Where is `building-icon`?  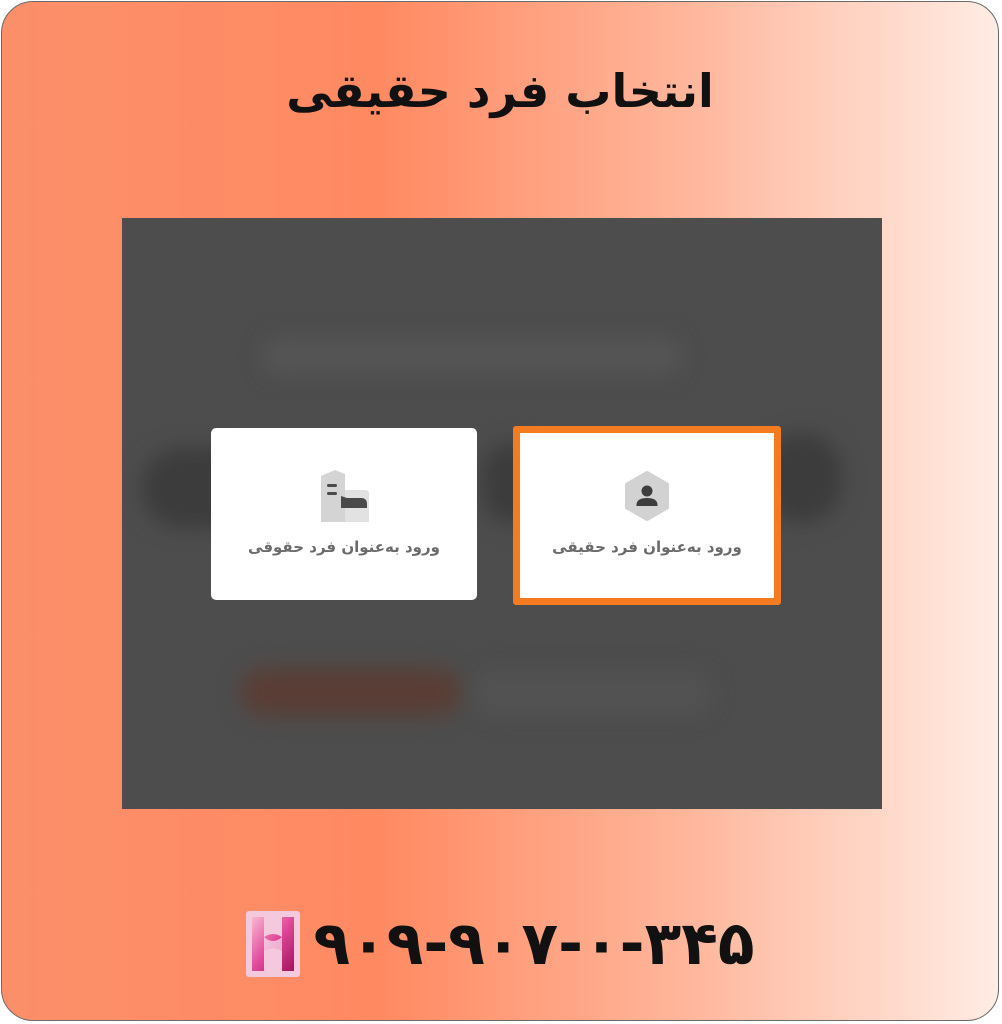
building-icon is located at coordinates (344, 496).